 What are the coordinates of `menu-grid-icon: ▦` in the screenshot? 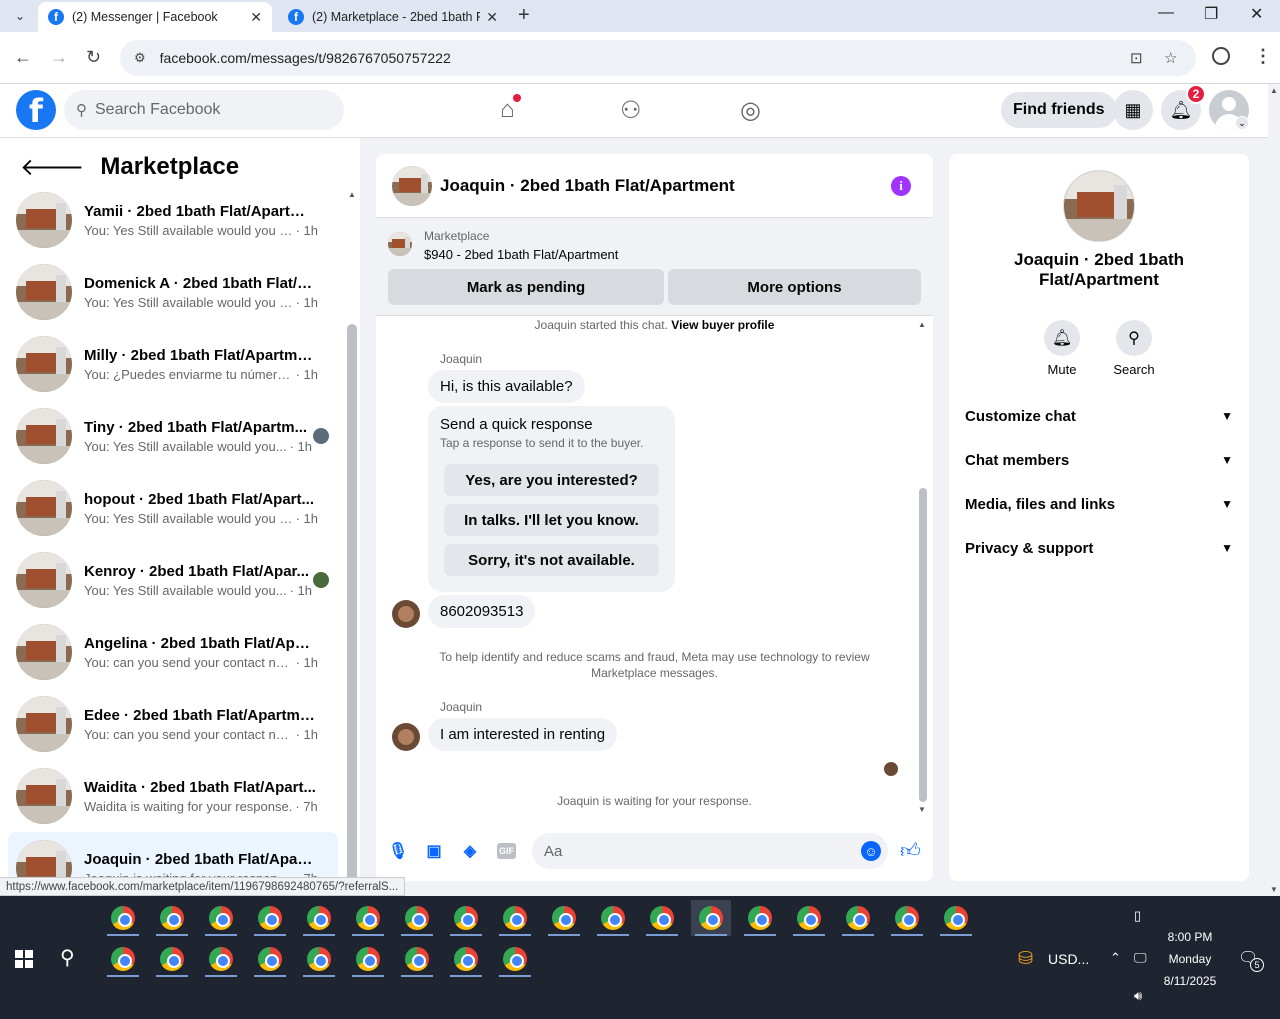 It's located at (1133, 110).